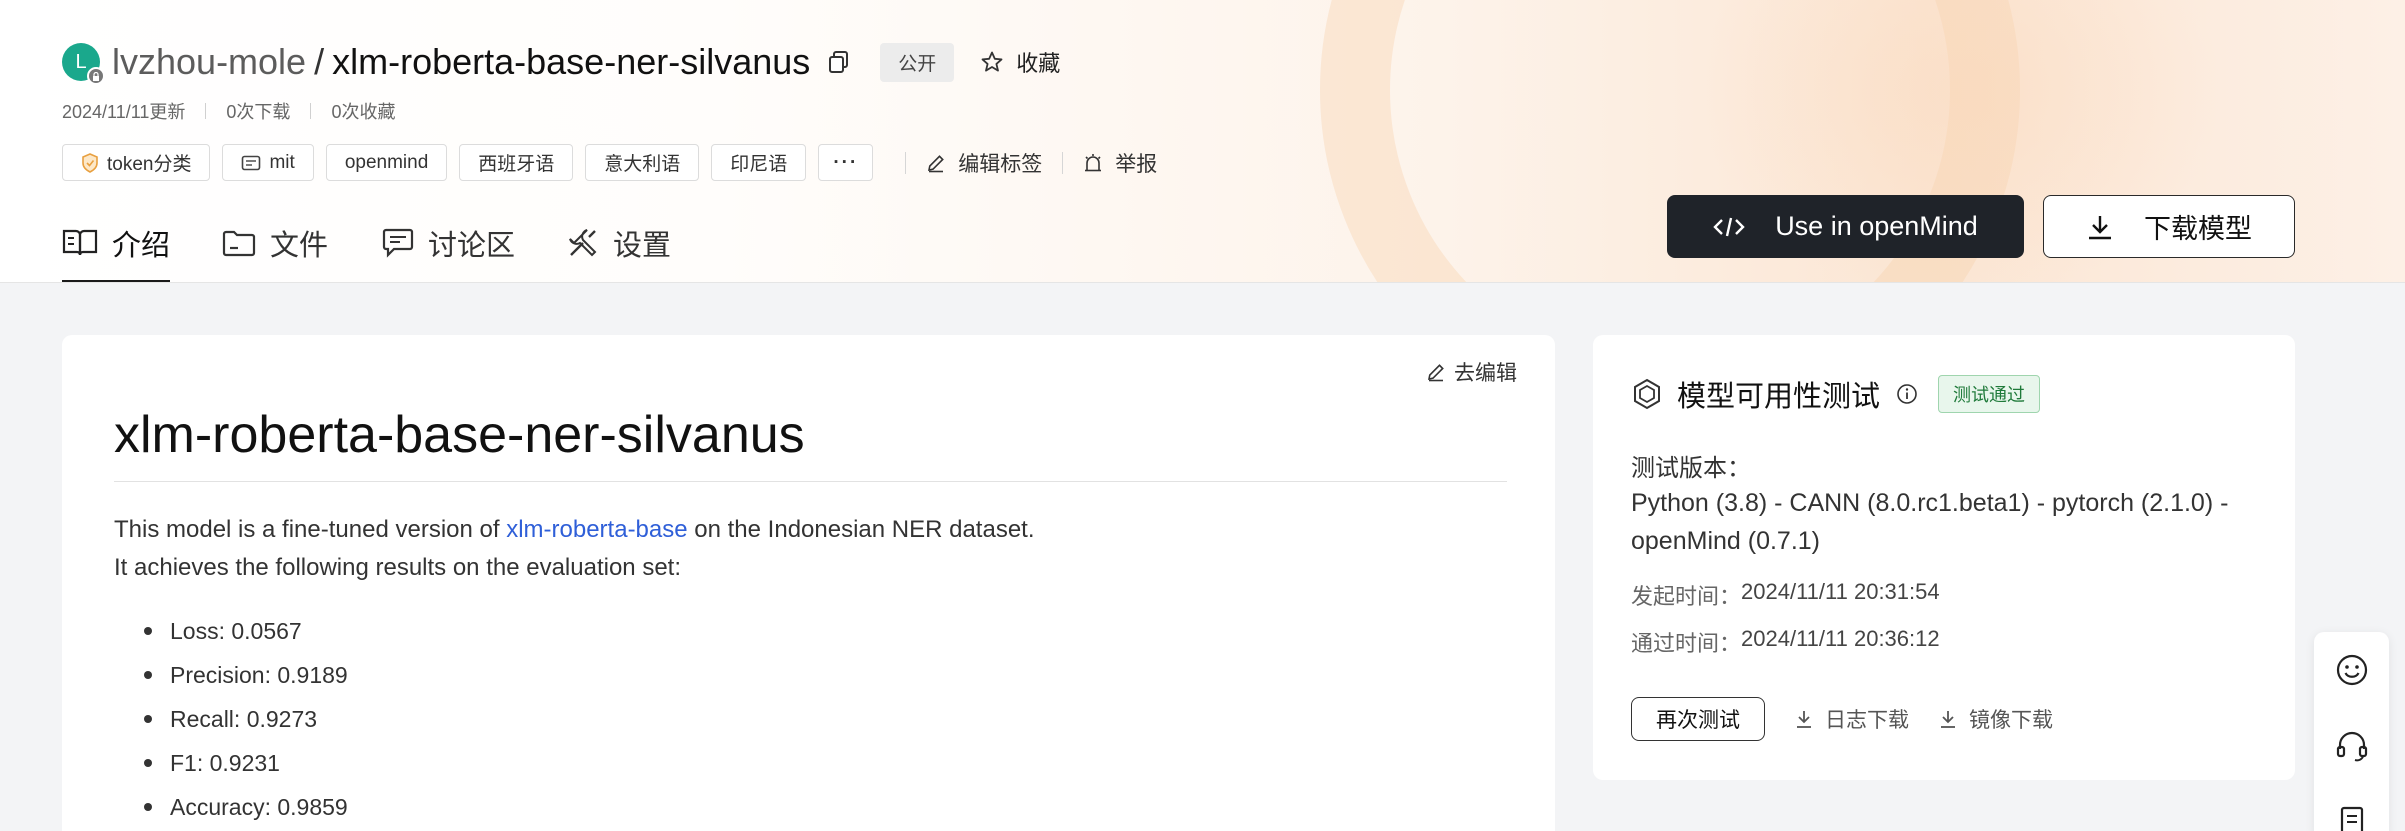 The height and width of the screenshot is (831, 2405). I want to click on owner-link: lvzhou-mole, so click(209, 62).